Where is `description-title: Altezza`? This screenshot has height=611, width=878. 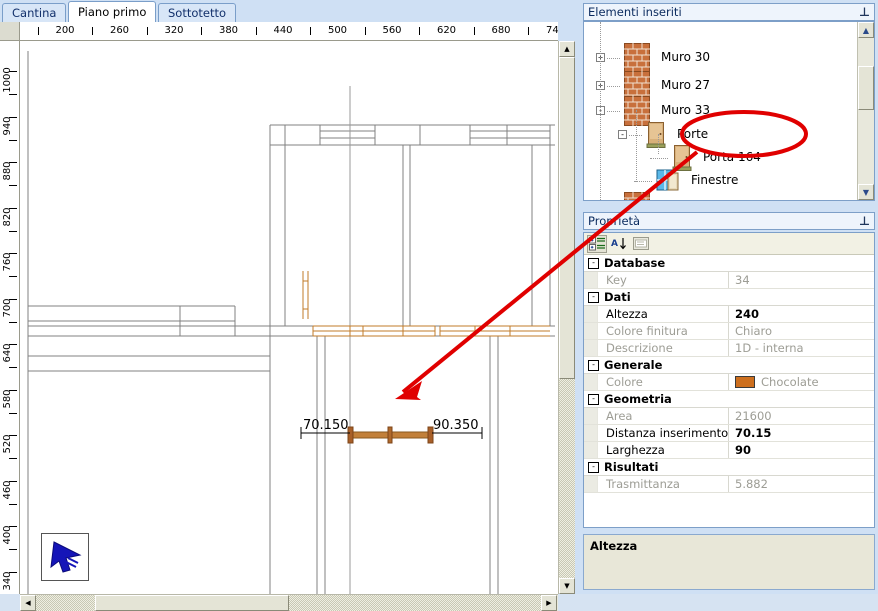 description-title: Altezza is located at coordinates (614, 546).